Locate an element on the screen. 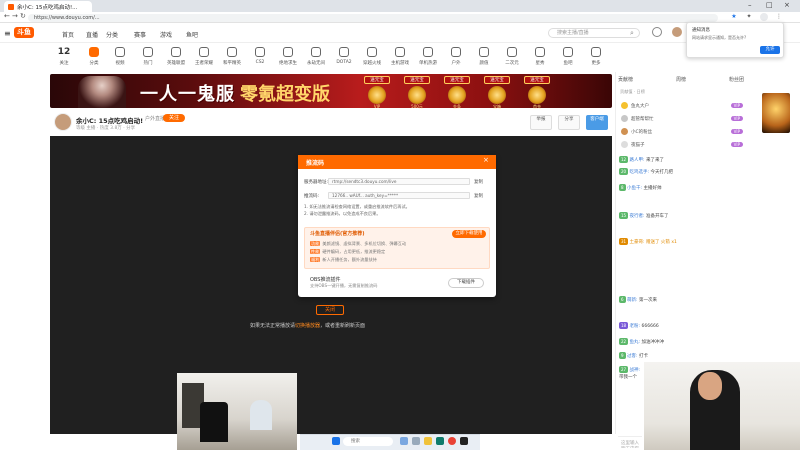  refresh-icon: ↻ is located at coordinates (23, 16).